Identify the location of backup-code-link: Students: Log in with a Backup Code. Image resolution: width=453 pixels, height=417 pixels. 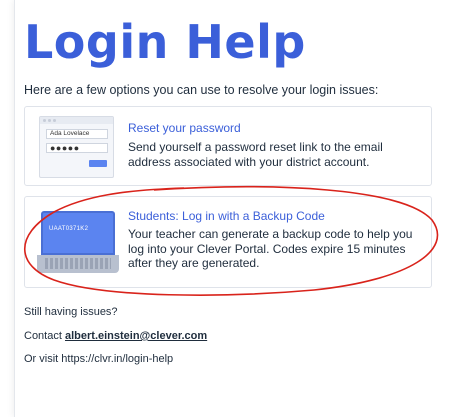
(226, 216).